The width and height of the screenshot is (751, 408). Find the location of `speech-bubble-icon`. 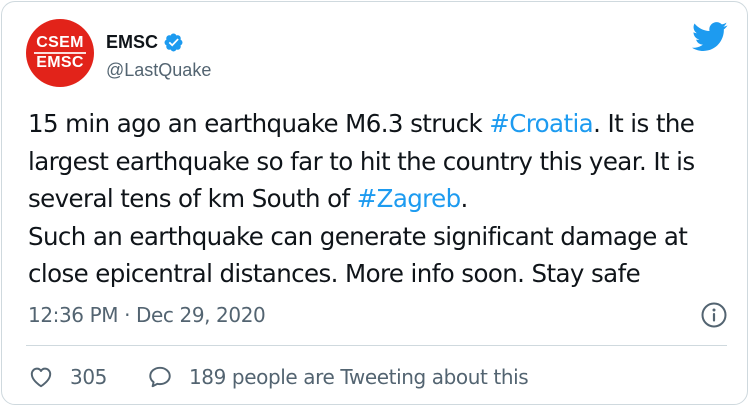

speech-bubble-icon is located at coordinates (160, 377).